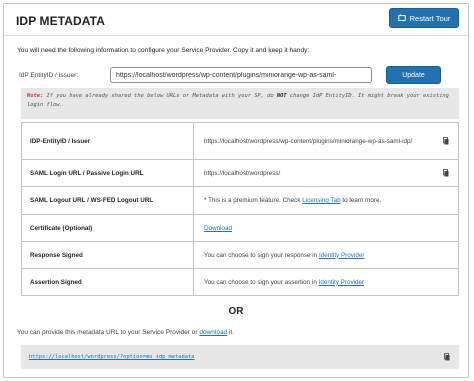 The width and height of the screenshot is (474, 381). What do you see at coordinates (236, 311) in the screenshot?
I see `or-separator: OR` at bounding box center [236, 311].